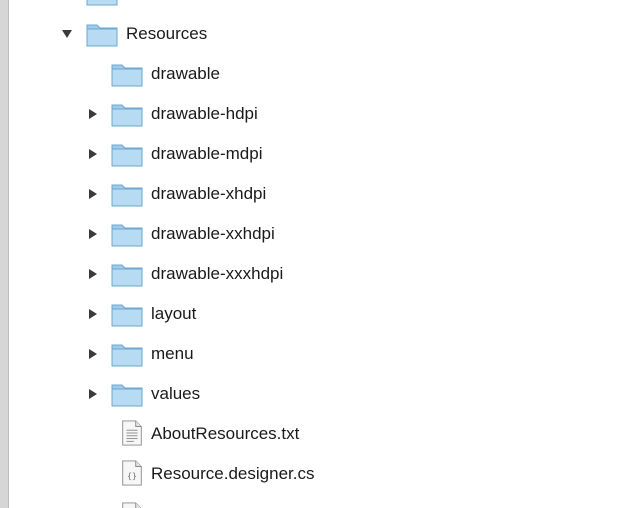  I want to click on tree-item-label: Resources, so click(167, 33).